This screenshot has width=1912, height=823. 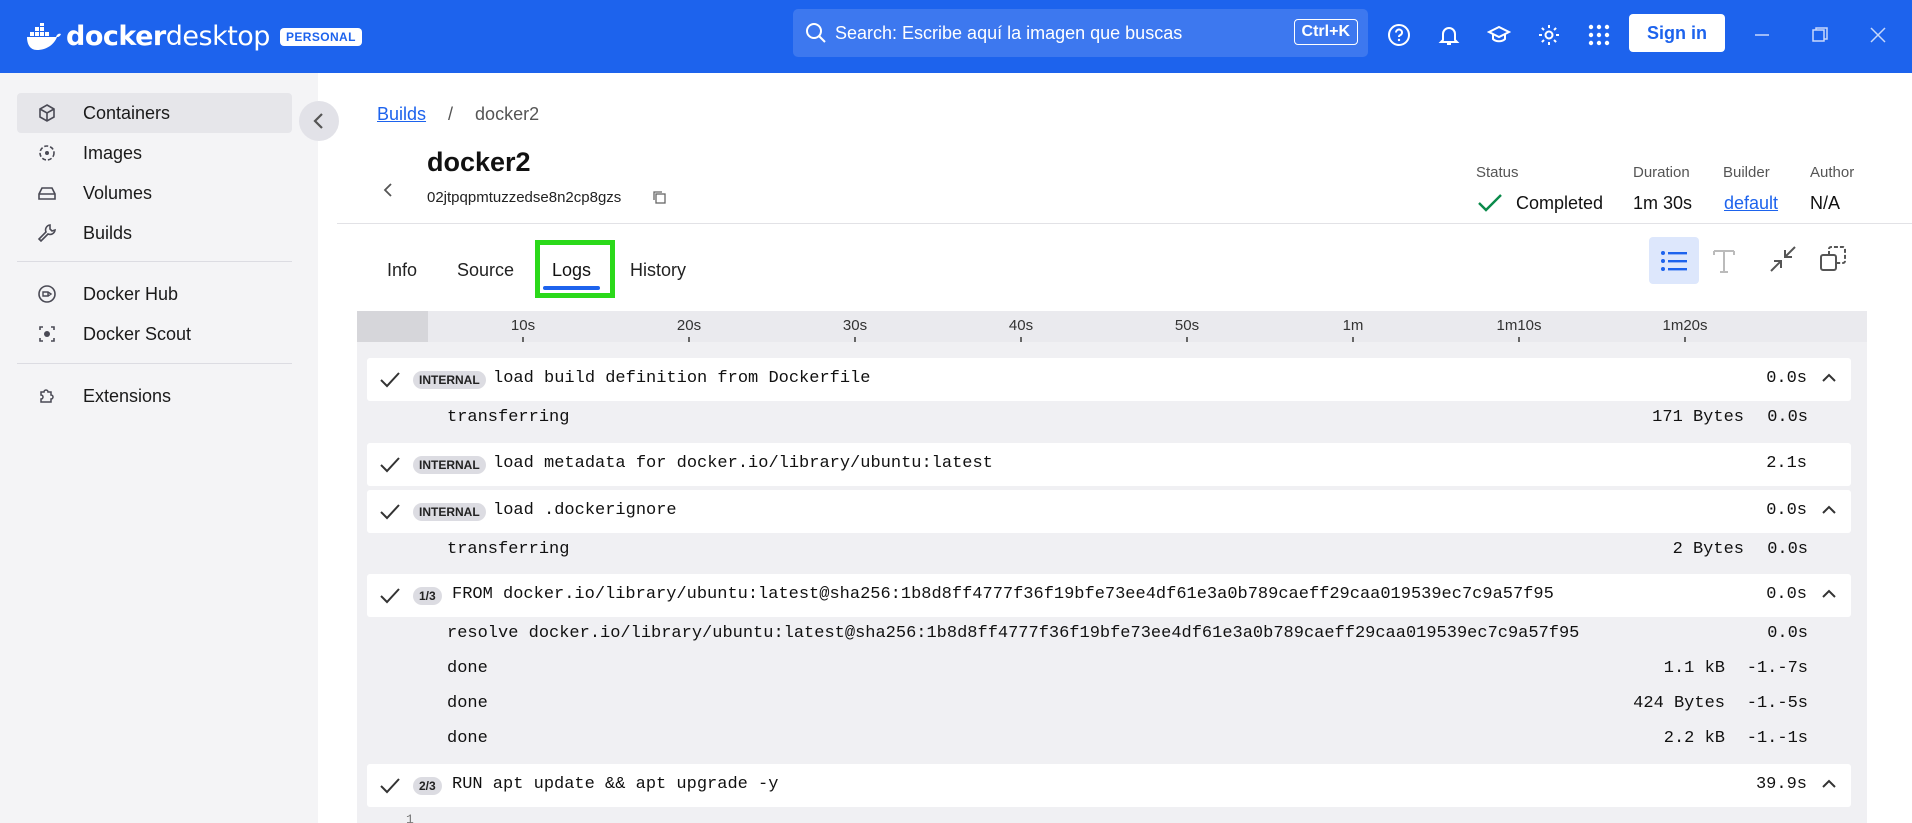 What do you see at coordinates (1519, 325) in the screenshot?
I see `timeline-tick: 1m10s` at bounding box center [1519, 325].